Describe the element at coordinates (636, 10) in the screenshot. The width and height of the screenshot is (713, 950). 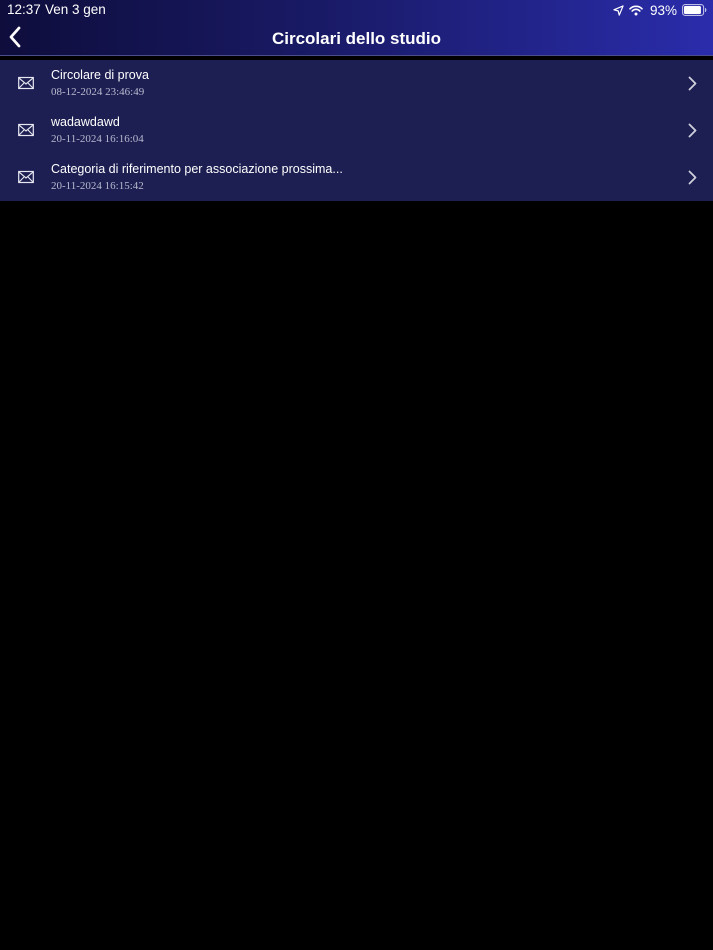
I see `wifi-icon` at that location.